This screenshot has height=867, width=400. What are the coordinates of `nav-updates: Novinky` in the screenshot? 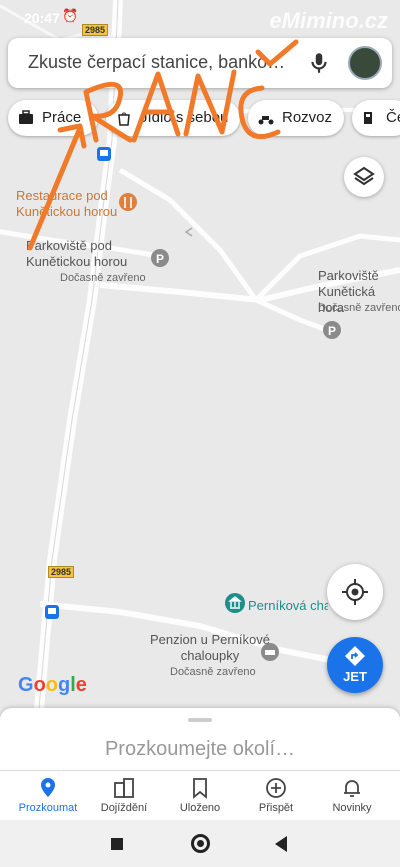 It's located at (352, 796).